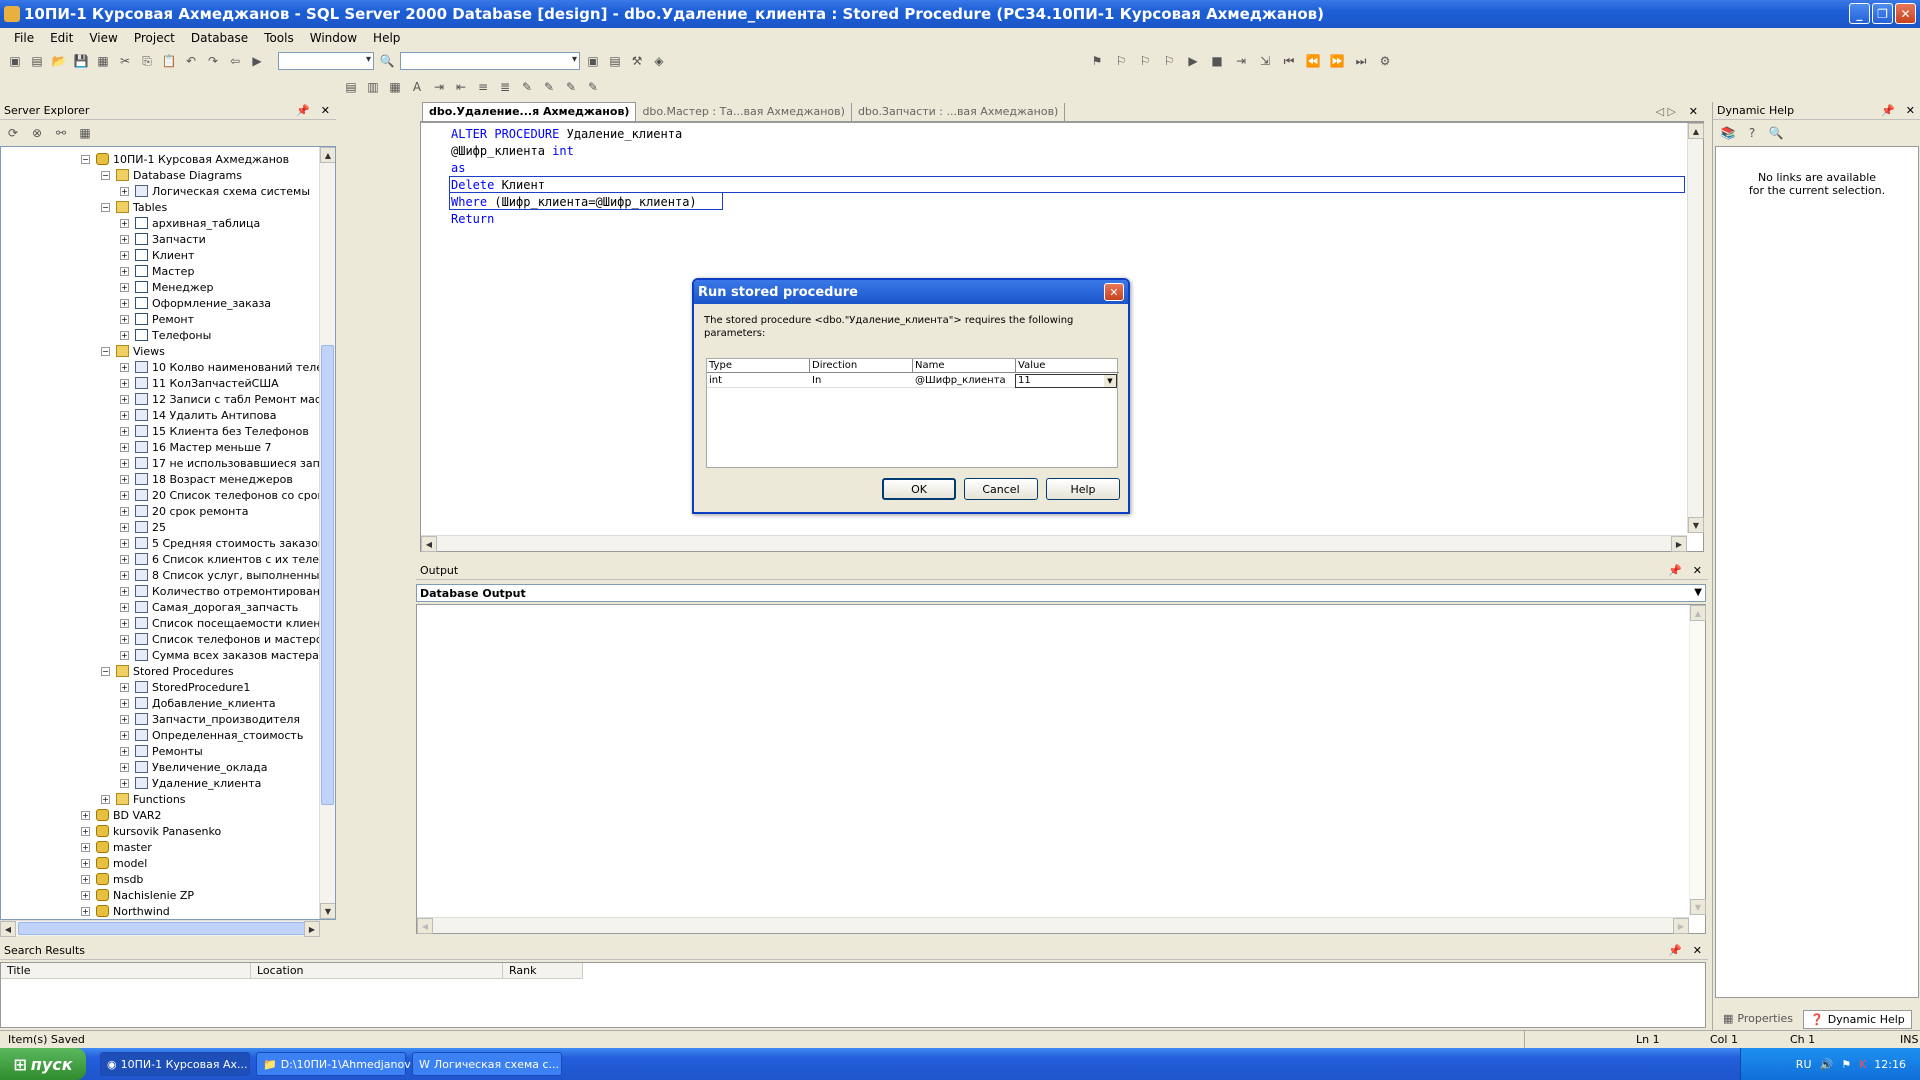  I want to click on tree-functions-folder: + Functions, so click(143, 799).